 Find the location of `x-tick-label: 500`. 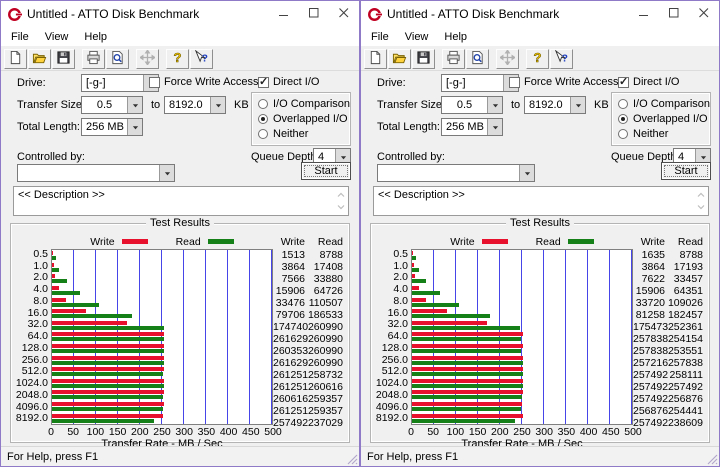

x-tick-label: 500 is located at coordinates (273, 432).